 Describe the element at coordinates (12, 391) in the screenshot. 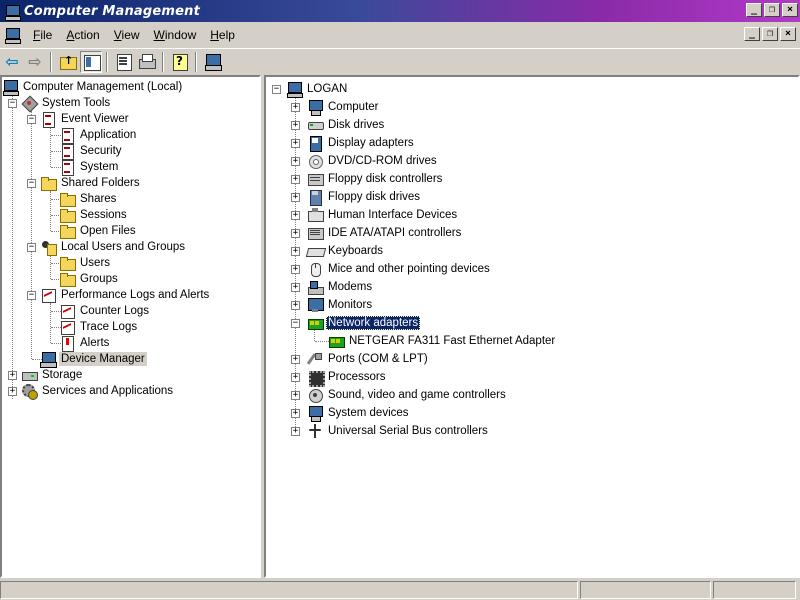

I see `expand-services: +` at that location.